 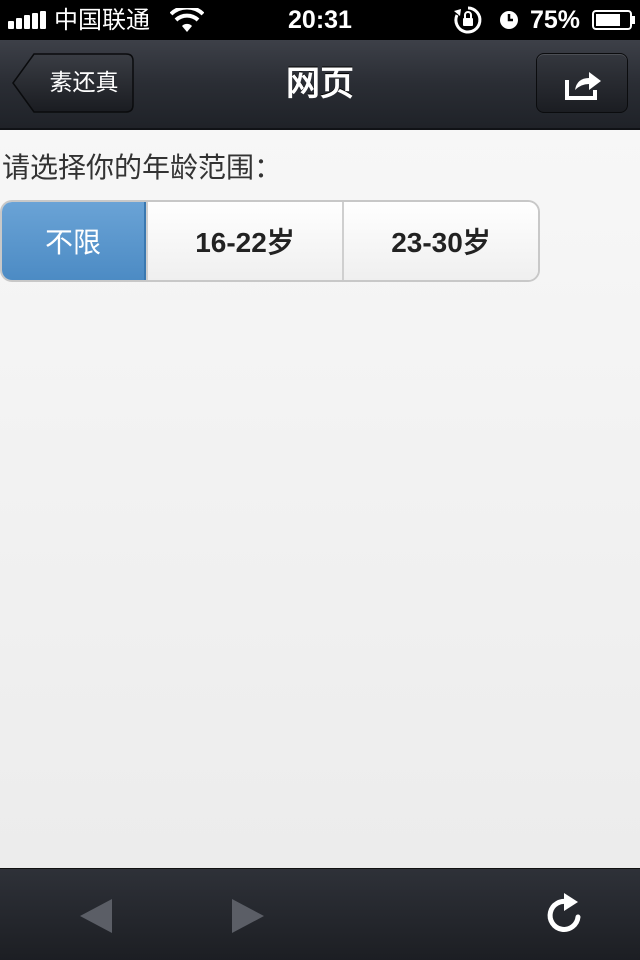 I want to click on share-button, so click(x=582, y=83).